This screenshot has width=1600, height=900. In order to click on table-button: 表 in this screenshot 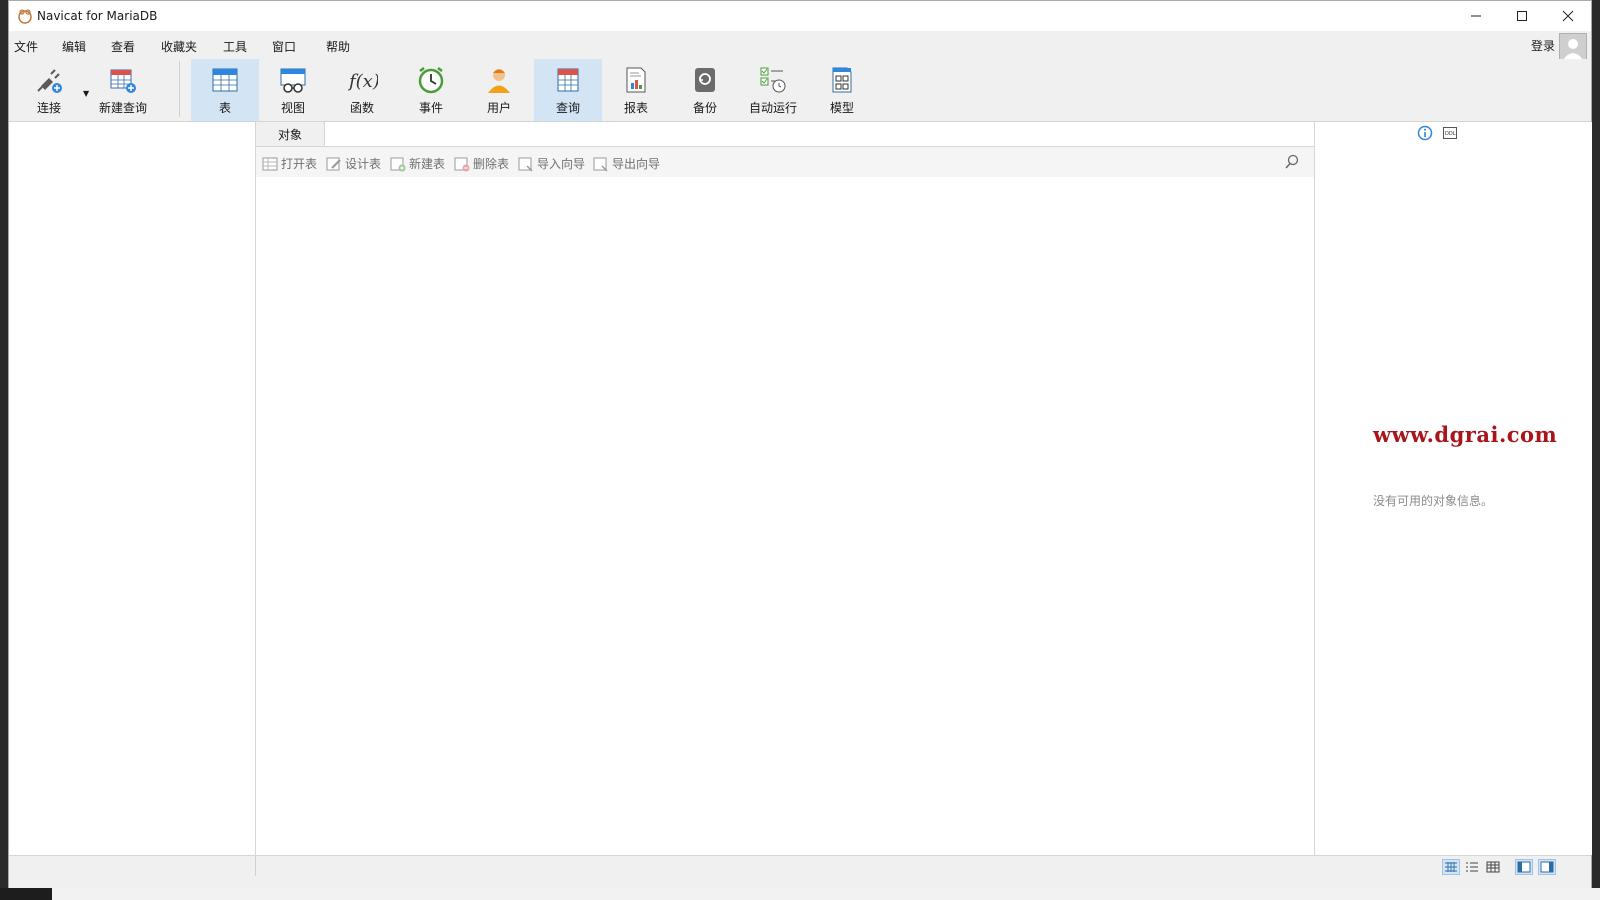, I will do `click(225, 90)`.